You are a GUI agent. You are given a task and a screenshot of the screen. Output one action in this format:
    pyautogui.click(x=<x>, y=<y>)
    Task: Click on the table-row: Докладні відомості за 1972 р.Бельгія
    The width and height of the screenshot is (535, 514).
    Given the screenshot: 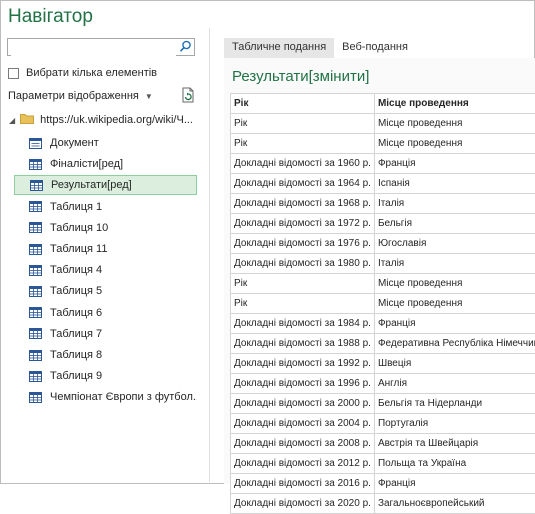 What is the action you would take?
    pyautogui.click(x=383, y=224)
    